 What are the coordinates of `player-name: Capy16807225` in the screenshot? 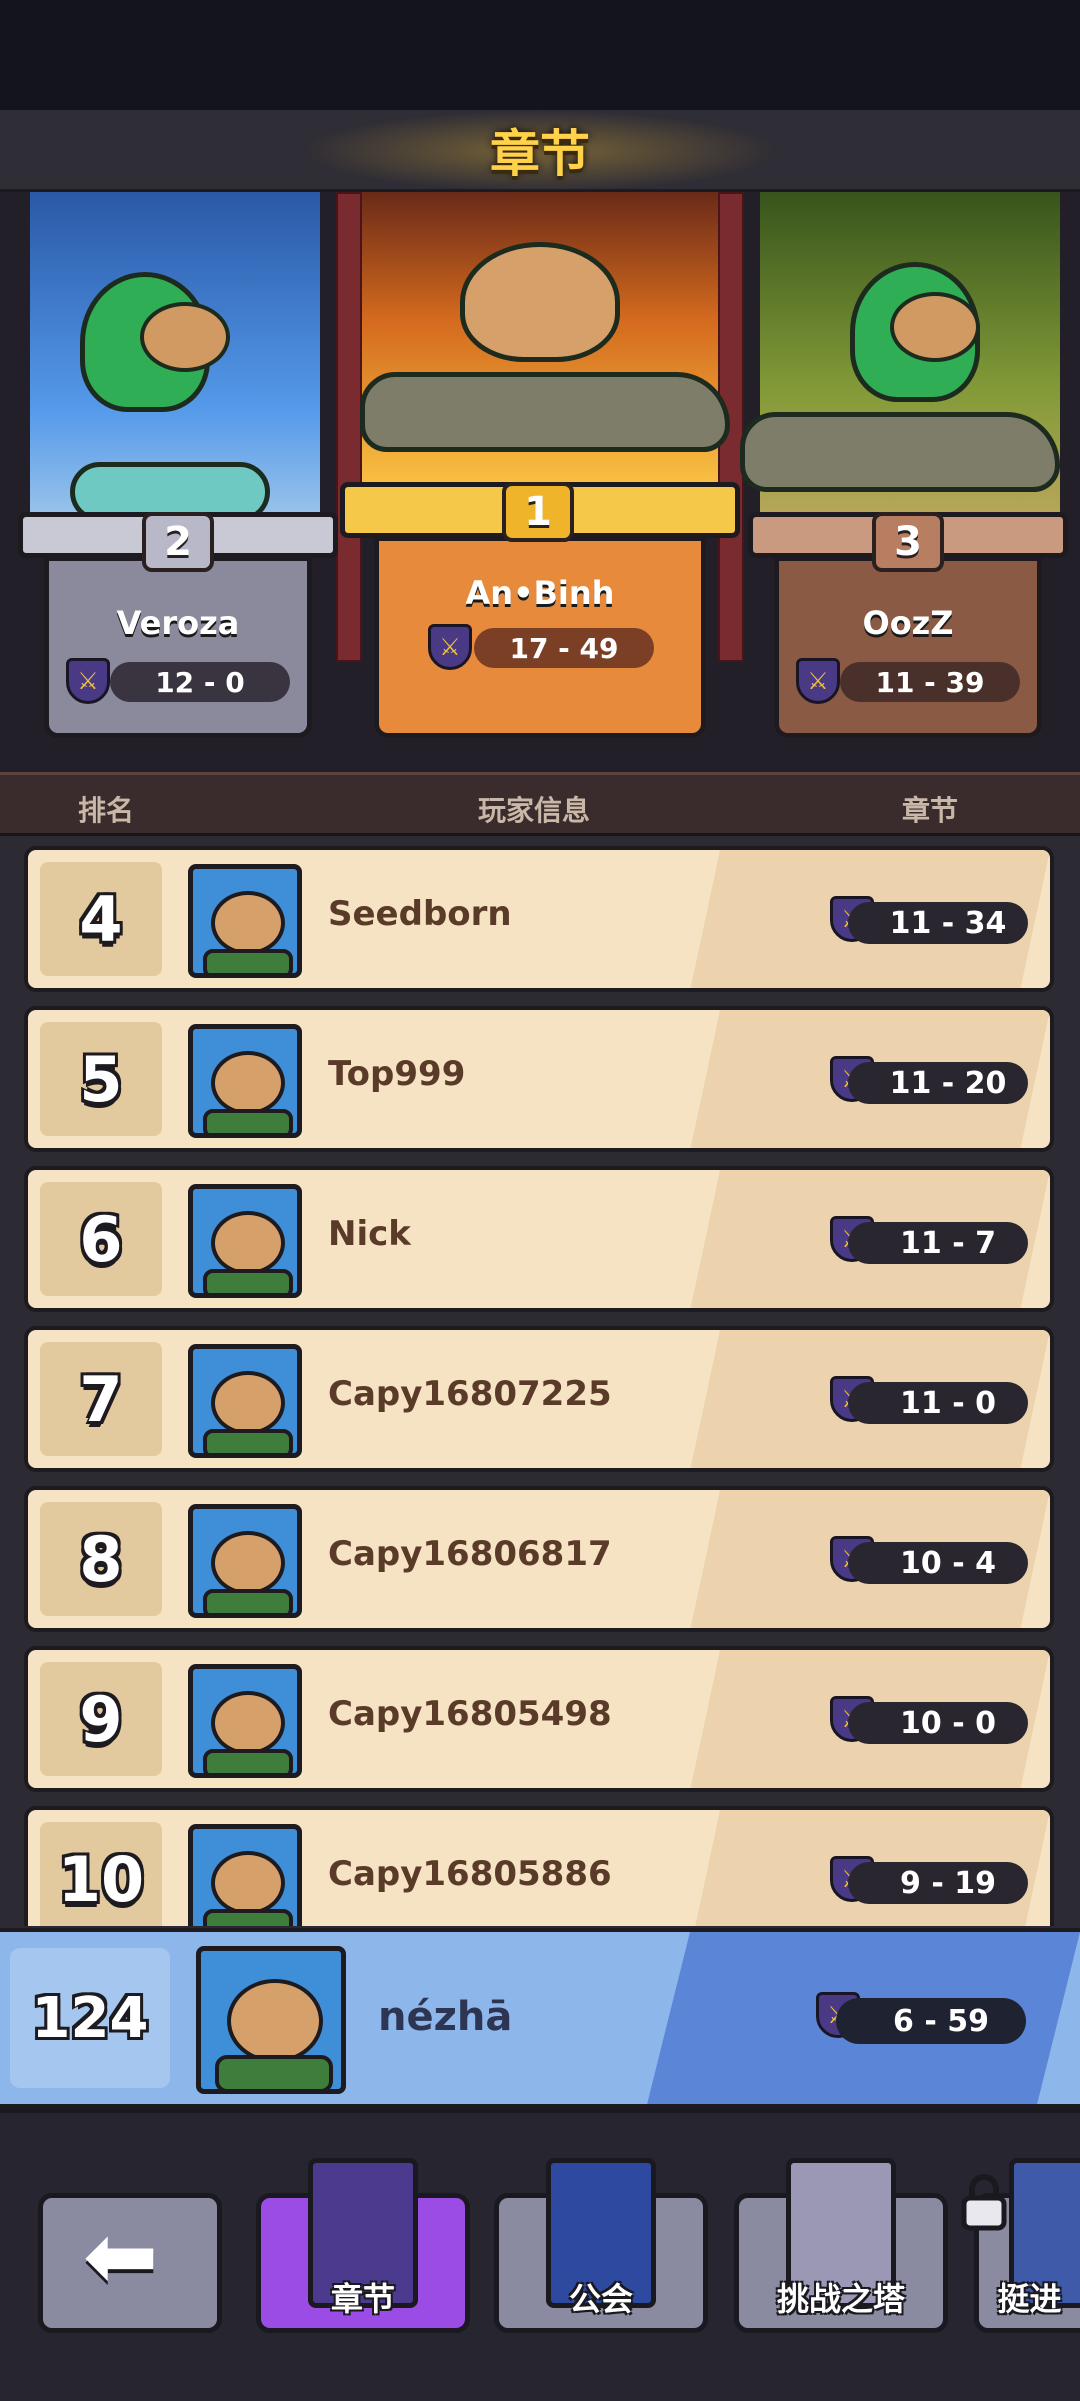 It's located at (470, 1394).